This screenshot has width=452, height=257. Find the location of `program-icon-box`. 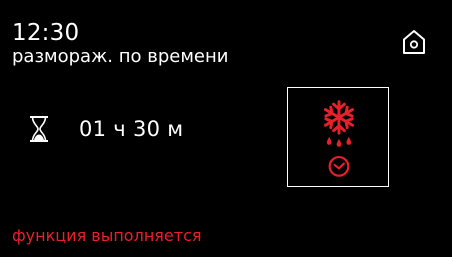

program-icon-box is located at coordinates (338, 137).